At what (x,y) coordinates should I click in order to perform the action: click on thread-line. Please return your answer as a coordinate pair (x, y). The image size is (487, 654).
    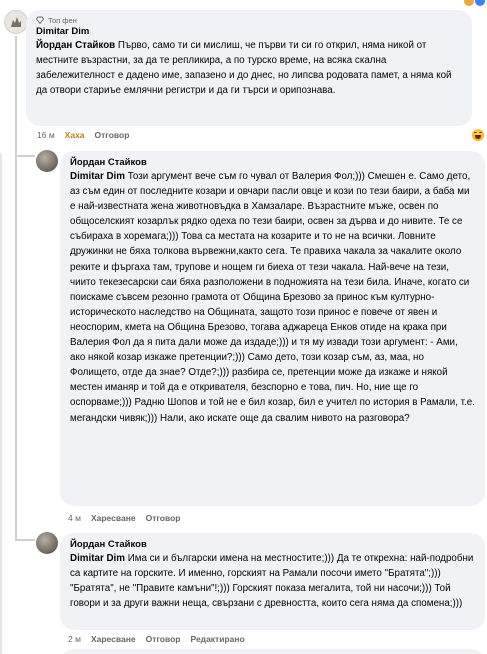
    Looking at the image, I should click on (16, 288).